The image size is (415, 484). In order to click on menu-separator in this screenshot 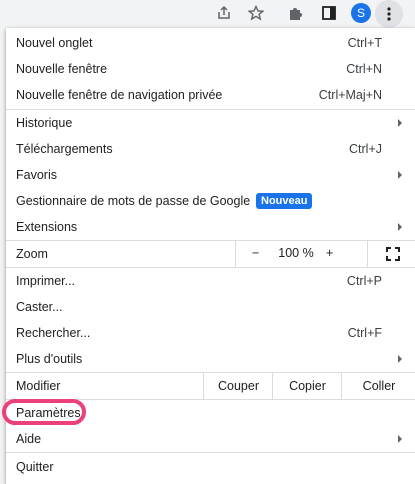, I will do `click(210, 452)`.